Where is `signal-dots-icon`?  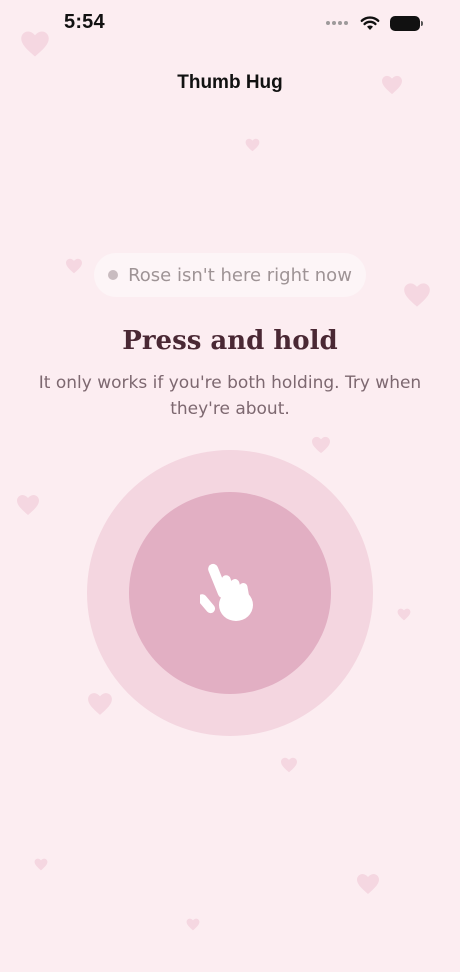
signal-dots-icon is located at coordinates (337, 23).